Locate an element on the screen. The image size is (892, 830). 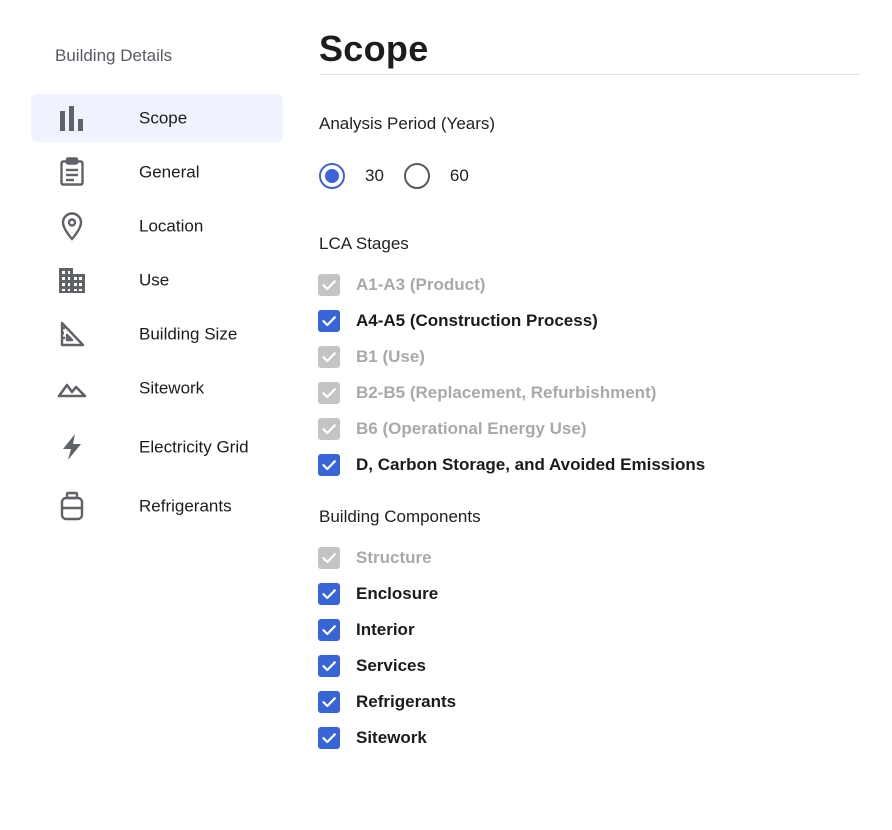
building-icon is located at coordinates (72, 280).